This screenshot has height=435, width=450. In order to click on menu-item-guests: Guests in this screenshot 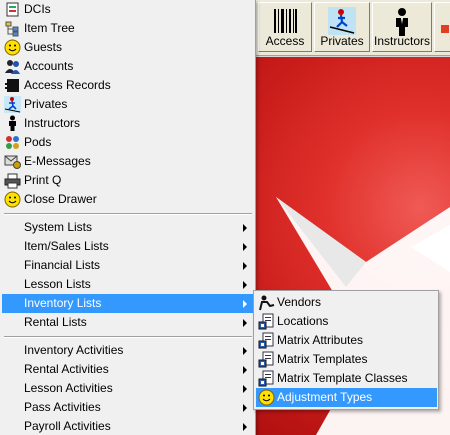, I will do `click(128, 47)`.